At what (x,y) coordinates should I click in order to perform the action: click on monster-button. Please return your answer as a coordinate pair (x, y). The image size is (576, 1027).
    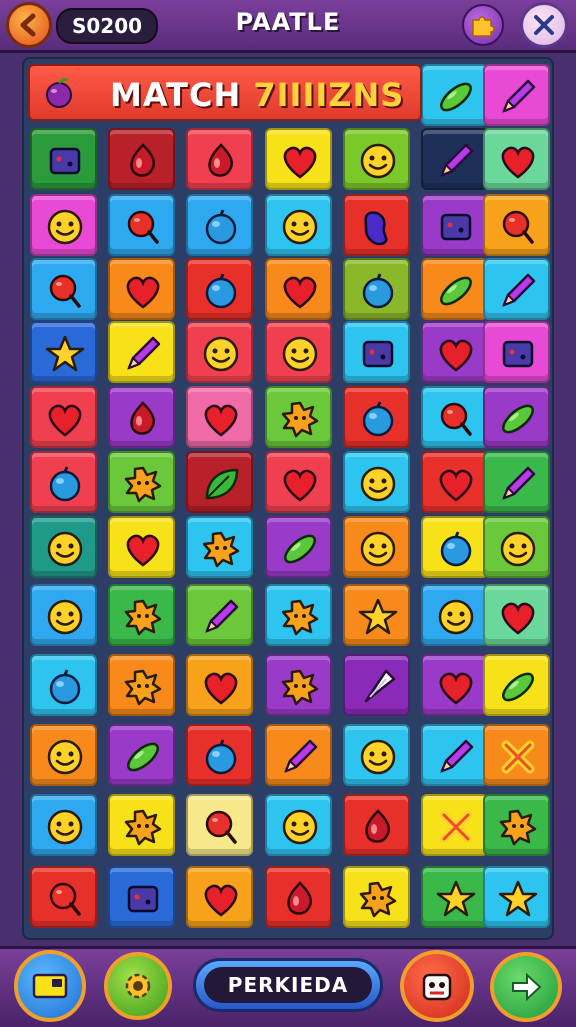
    Looking at the image, I should click on (437, 986).